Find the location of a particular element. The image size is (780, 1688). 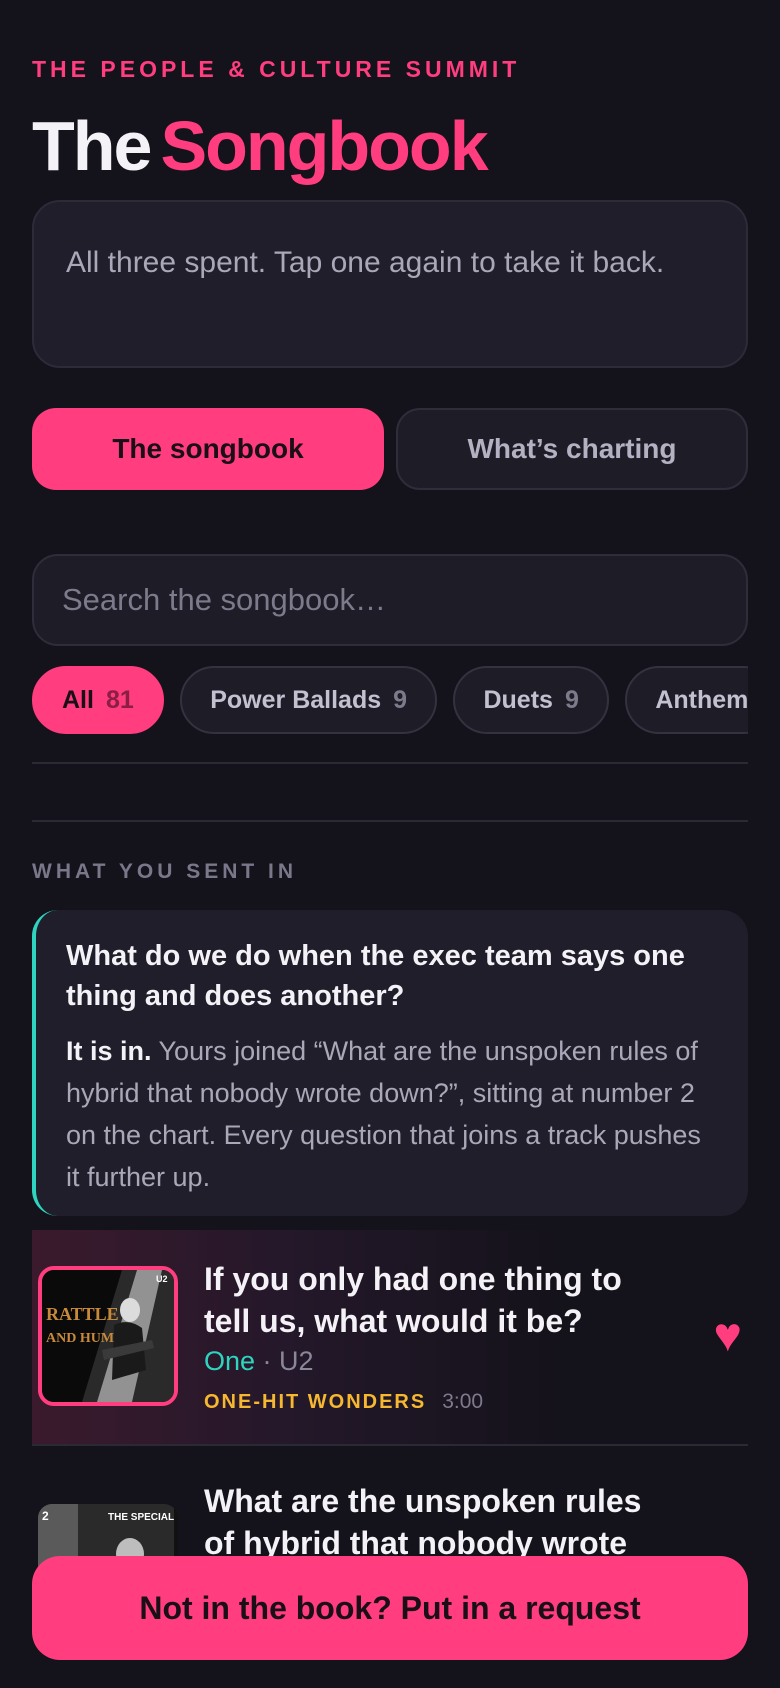

filter-chip-label: All is located at coordinates (78, 699).